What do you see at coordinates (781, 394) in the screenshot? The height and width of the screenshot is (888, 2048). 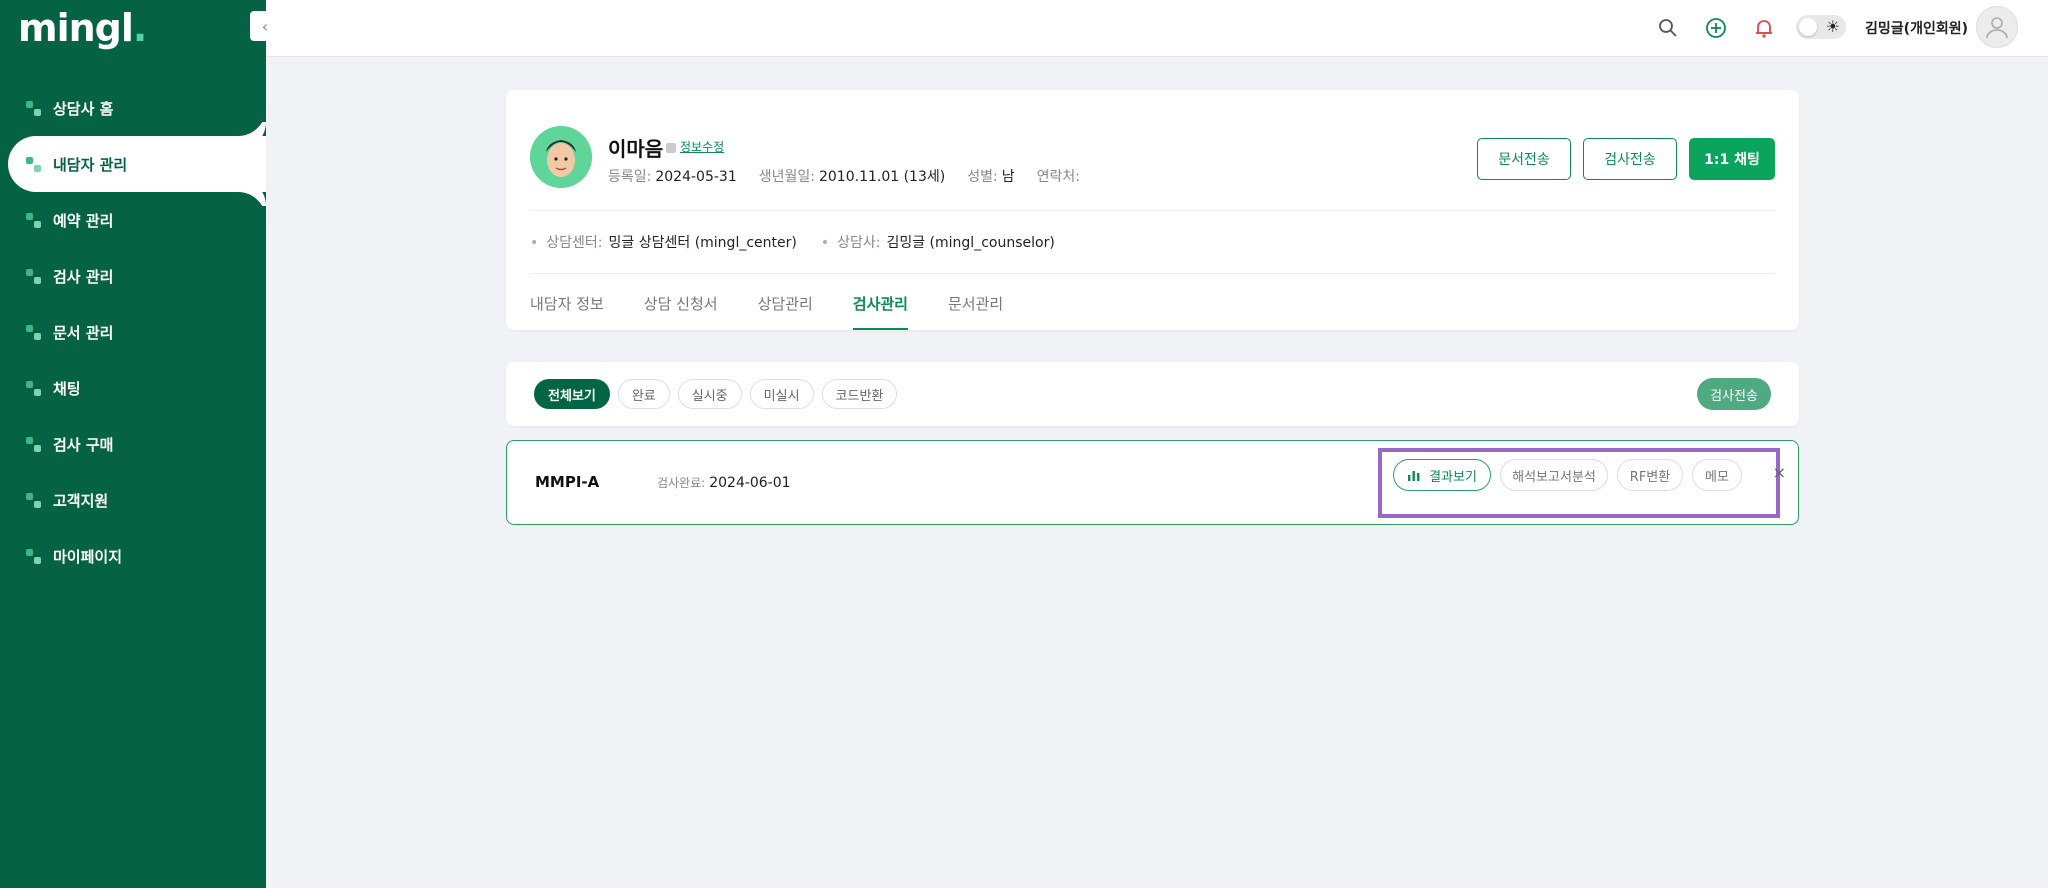 I see `filter-chip-not-started: 미실시` at bounding box center [781, 394].